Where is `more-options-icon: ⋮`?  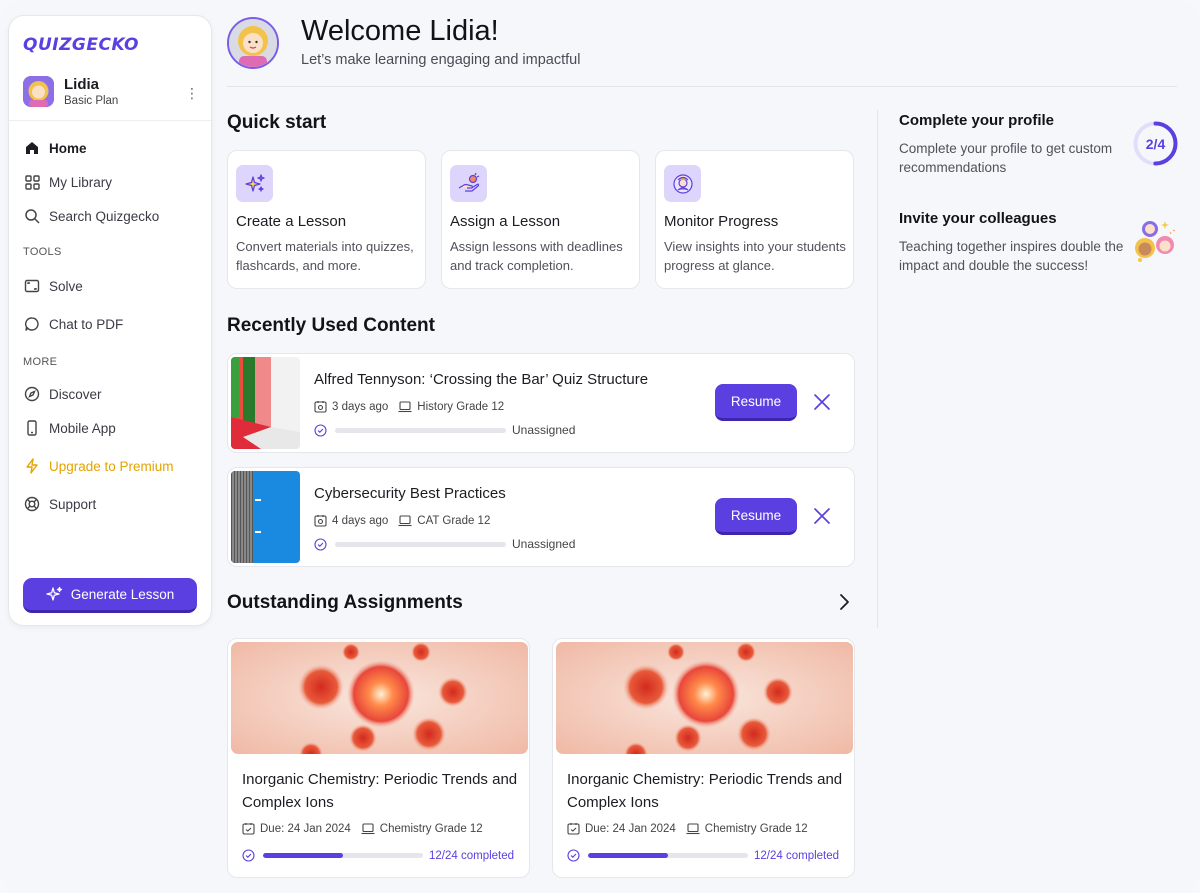
more-options-icon: ⋮ is located at coordinates (192, 93).